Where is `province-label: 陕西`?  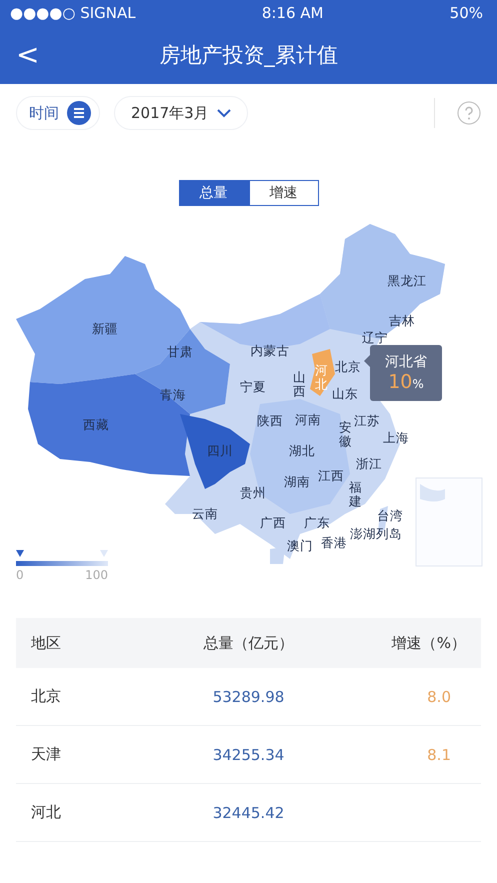 province-label: 陕西 is located at coordinates (270, 421).